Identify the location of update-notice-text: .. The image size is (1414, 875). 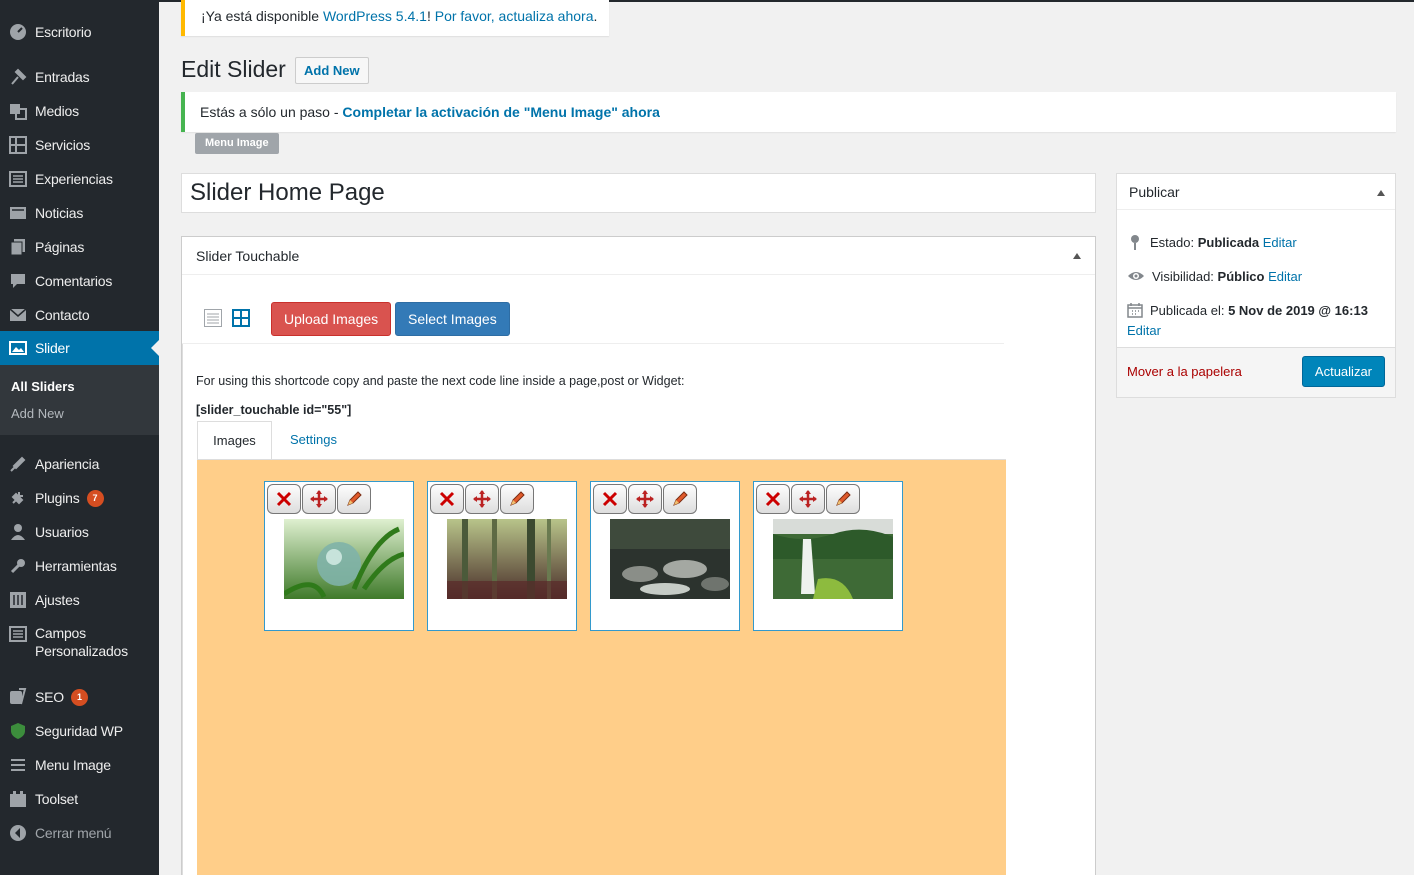
(595, 16).